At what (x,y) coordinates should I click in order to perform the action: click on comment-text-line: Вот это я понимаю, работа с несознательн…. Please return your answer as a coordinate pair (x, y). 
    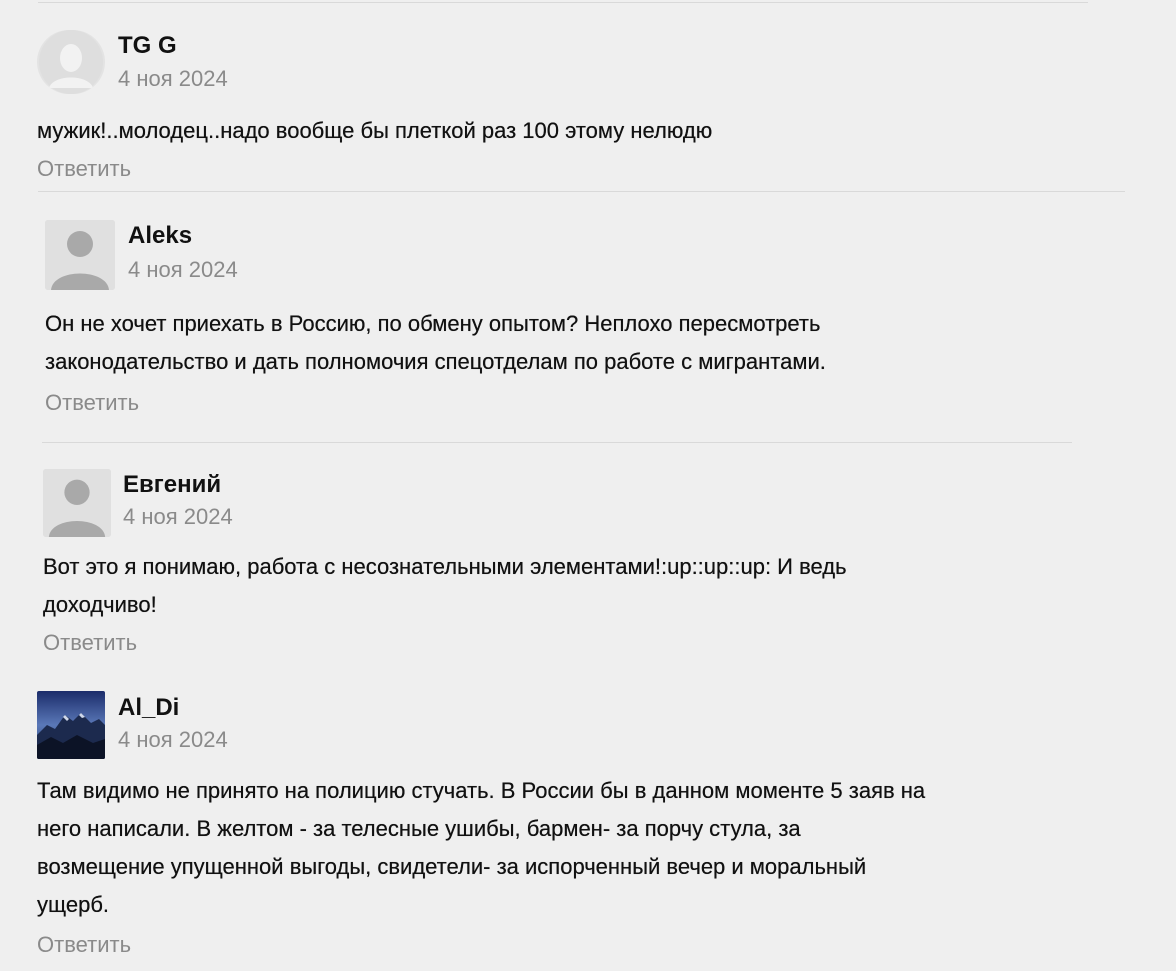
    Looking at the image, I should click on (445, 566).